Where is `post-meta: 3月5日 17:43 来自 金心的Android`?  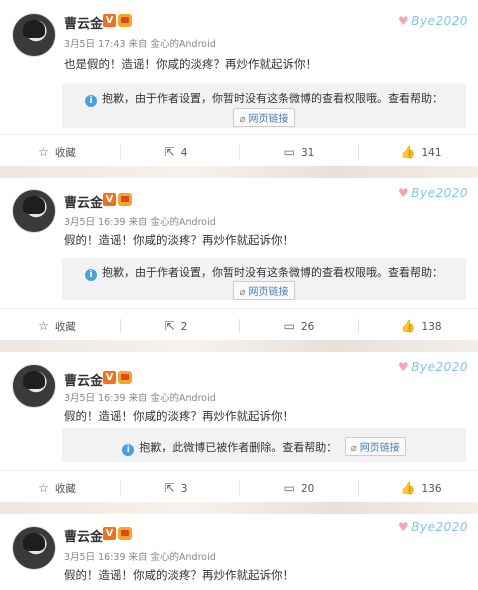 post-meta: 3月5日 17:43 来自 金心的Android is located at coordinates (140, 44).